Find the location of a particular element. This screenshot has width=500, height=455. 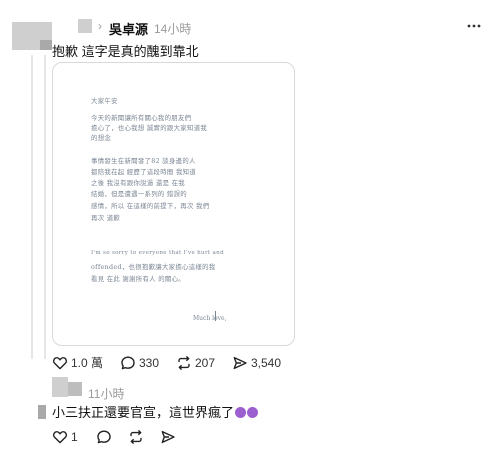

share-button is located at coordinates (172, 437).